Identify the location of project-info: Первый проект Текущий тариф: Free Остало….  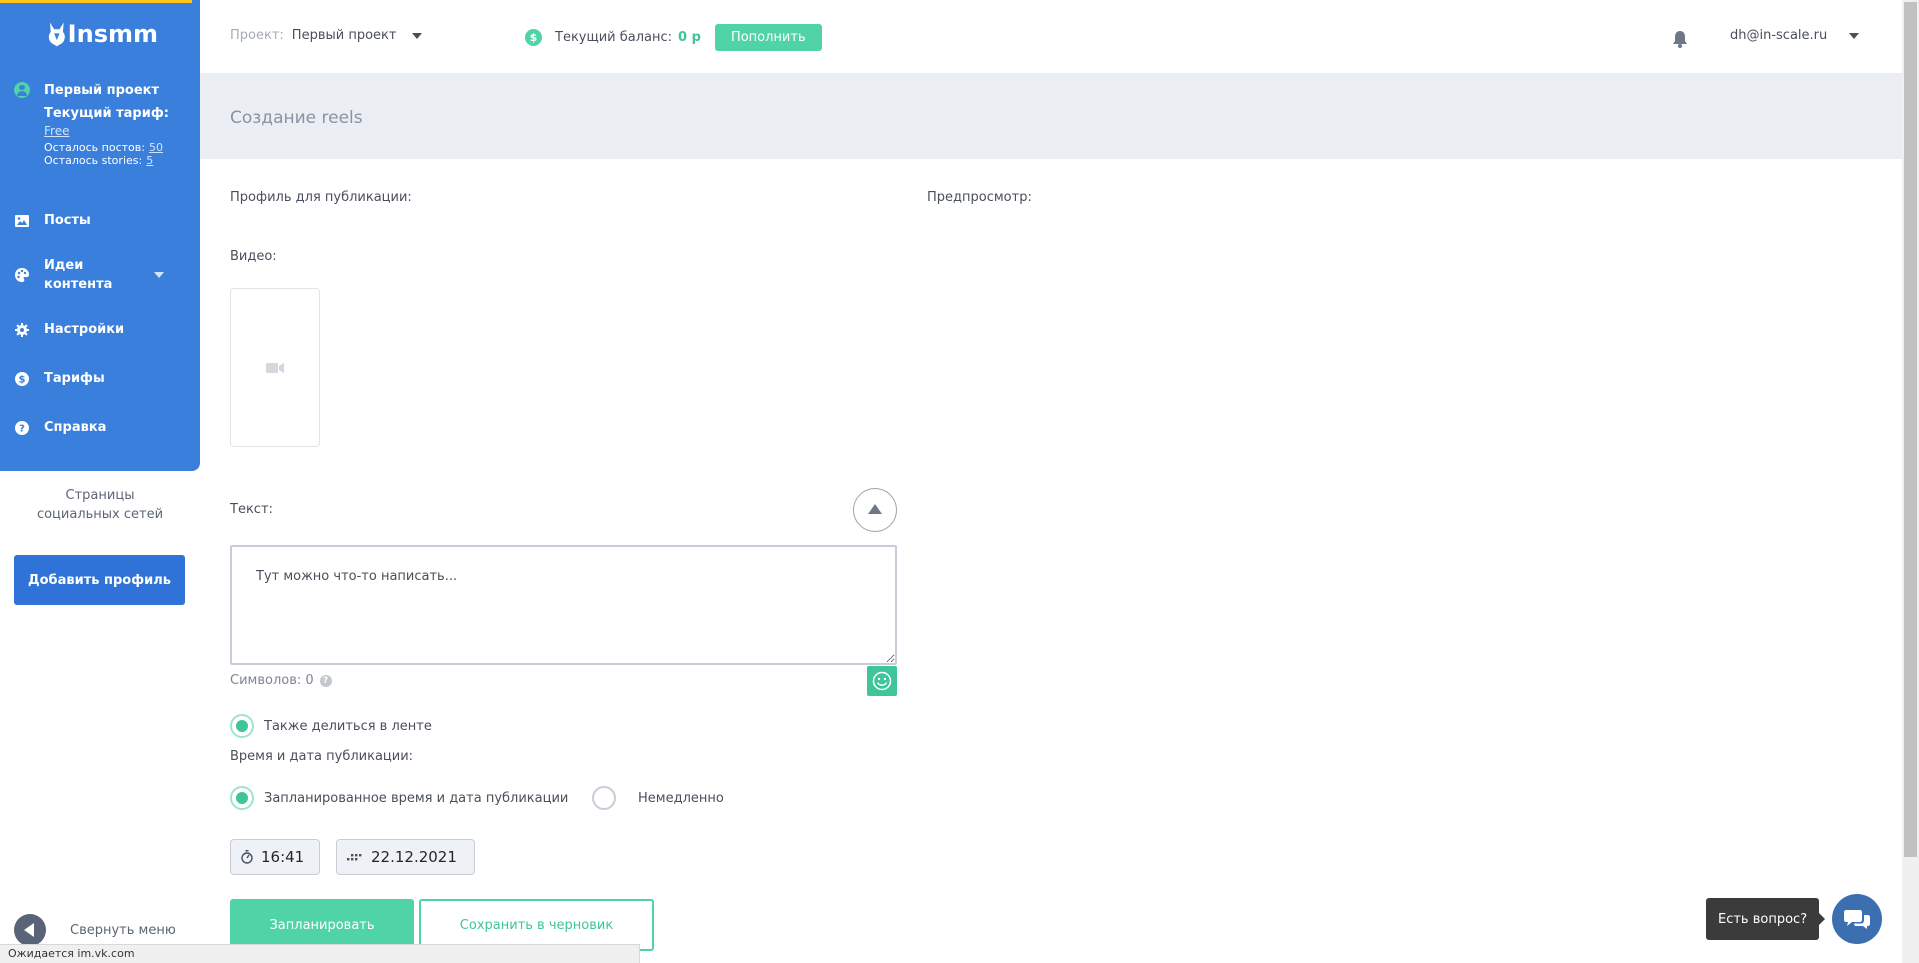
(104, 124).